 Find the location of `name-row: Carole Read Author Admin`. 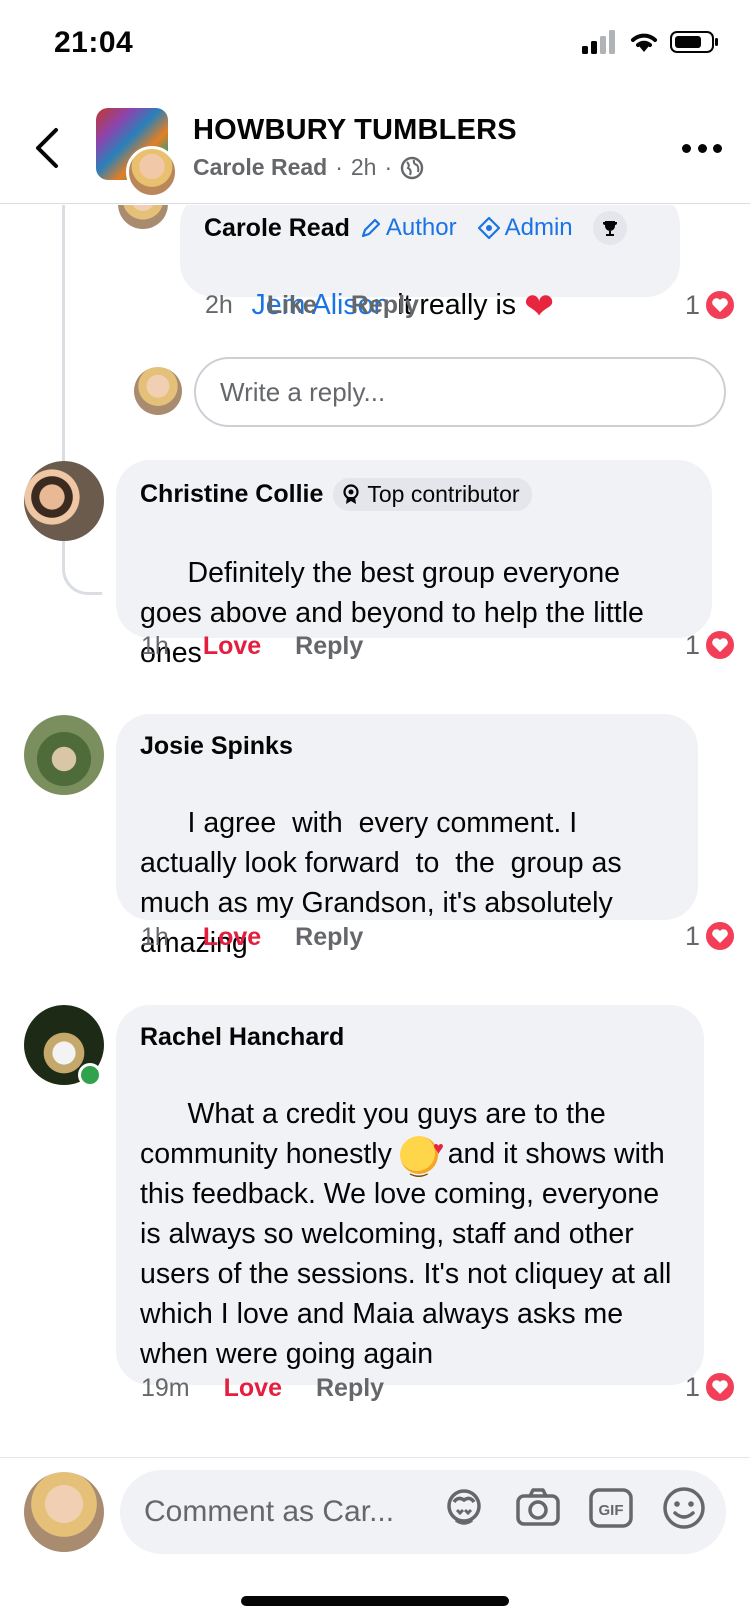

name-row: Carole Read Author Admin is located at coordinates (430, 228).